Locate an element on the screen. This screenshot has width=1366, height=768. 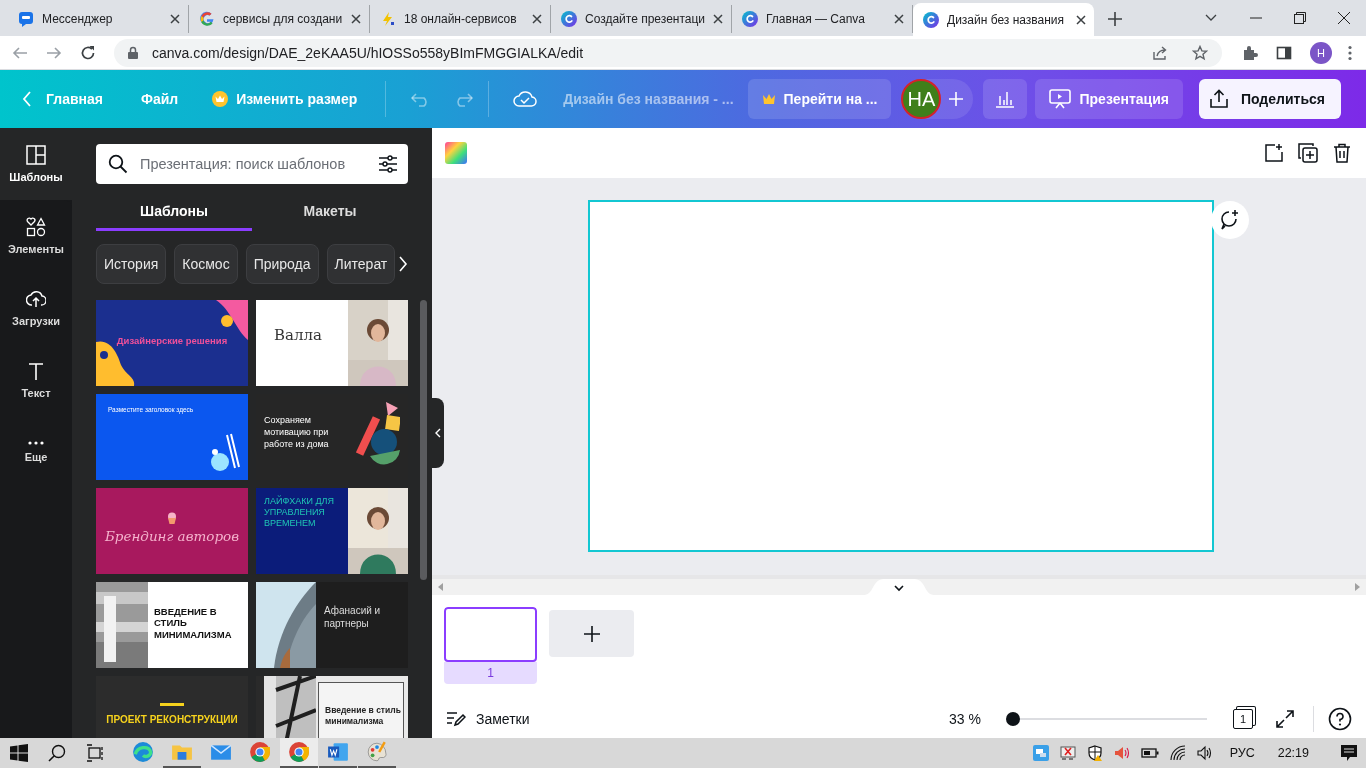
volume-icon is located at coordinates (1204, 753).